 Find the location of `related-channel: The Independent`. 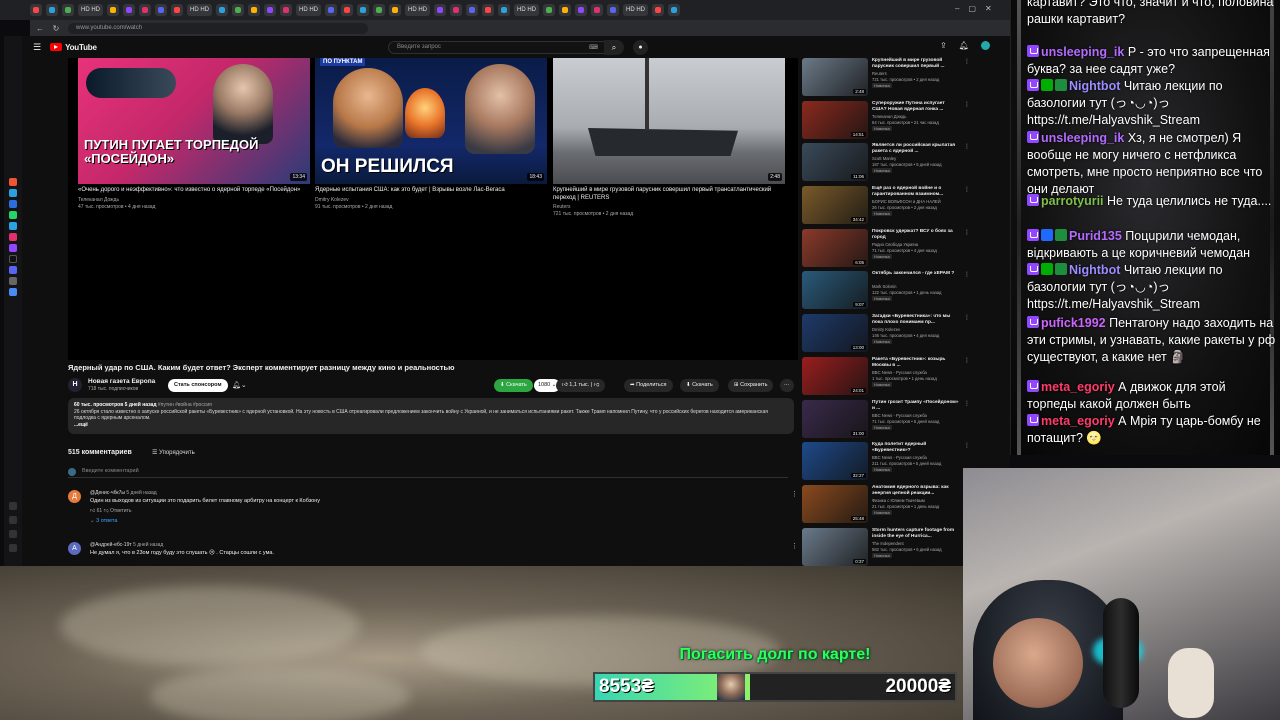

related-channel: The Independent is located at coordinates (888, 543).